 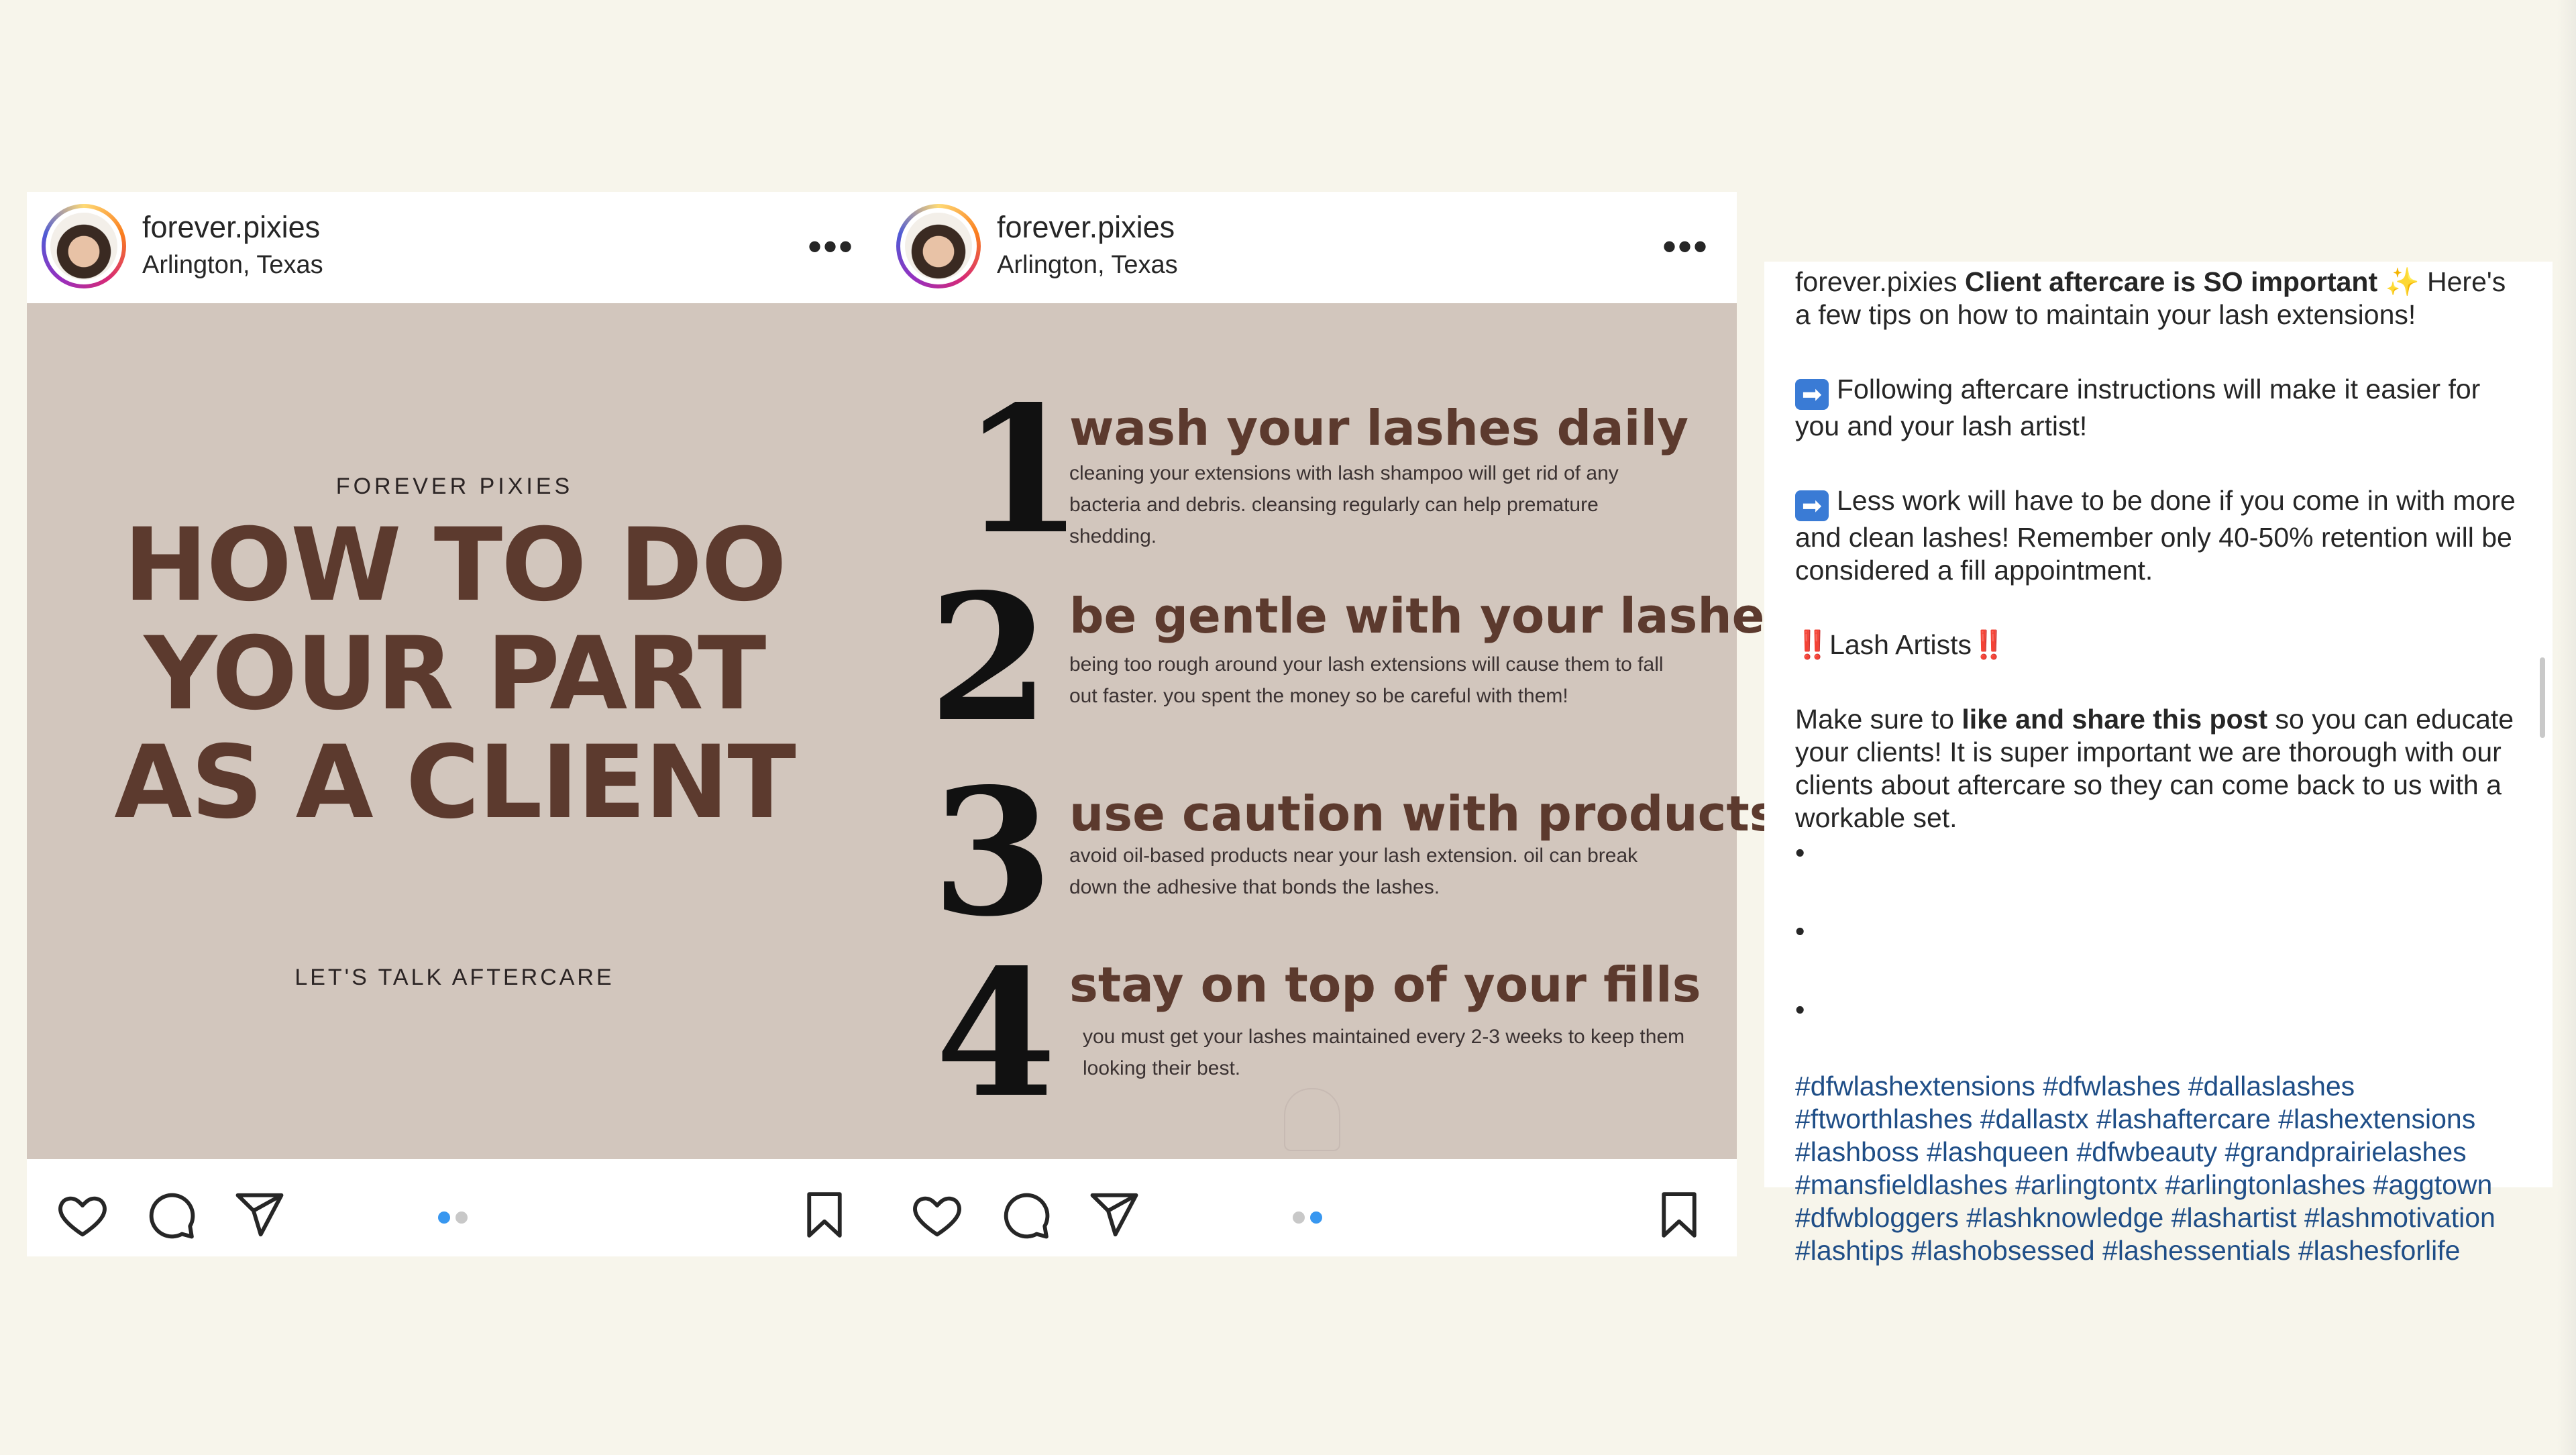 I want to click on step-number: 2, so click(x=989, y=658).